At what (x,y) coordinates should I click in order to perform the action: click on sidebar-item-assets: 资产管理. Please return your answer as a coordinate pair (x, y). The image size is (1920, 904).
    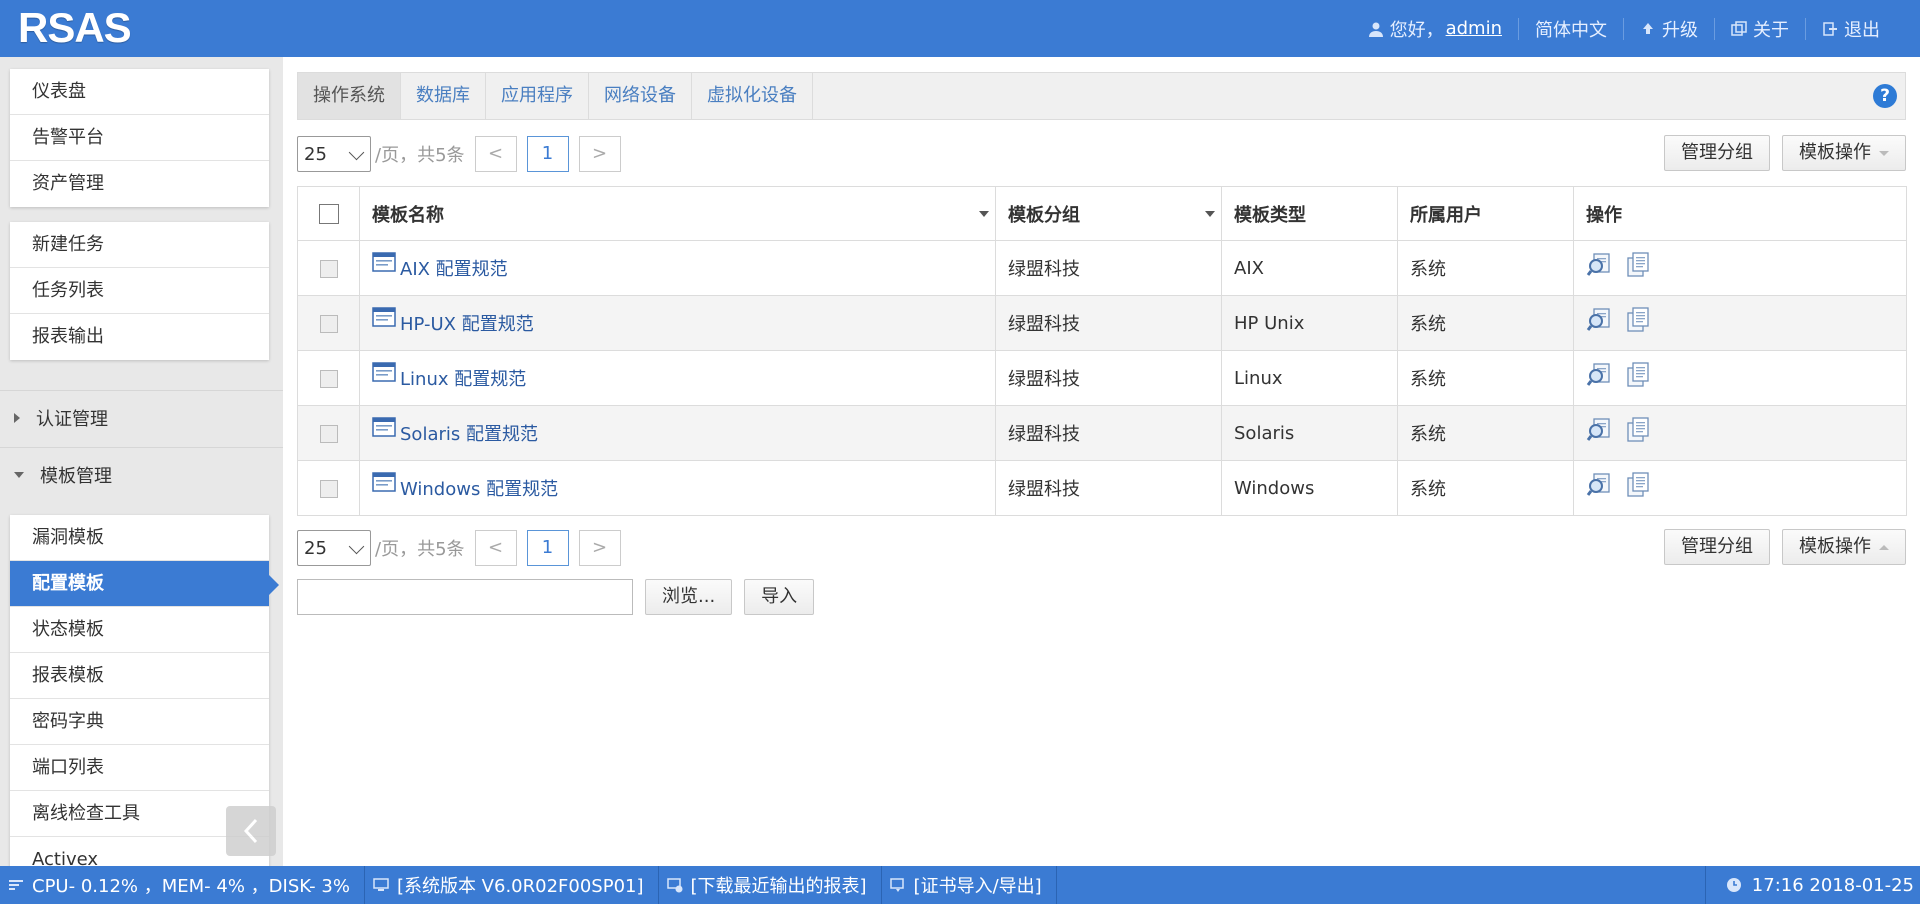
    Looking at the image, I should click on (139, 184).